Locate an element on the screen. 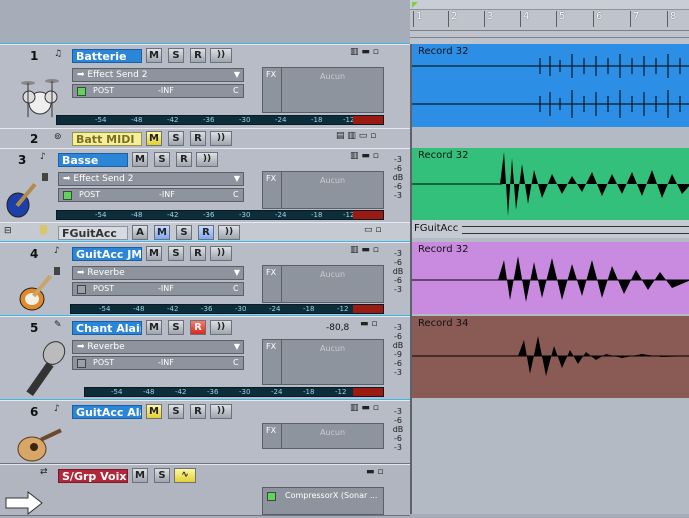 The width and height of the screenshot is (689, 518). timeline-ruler: 1 2 3 4 5 6 7 8 is located at coordinates (549, 22).